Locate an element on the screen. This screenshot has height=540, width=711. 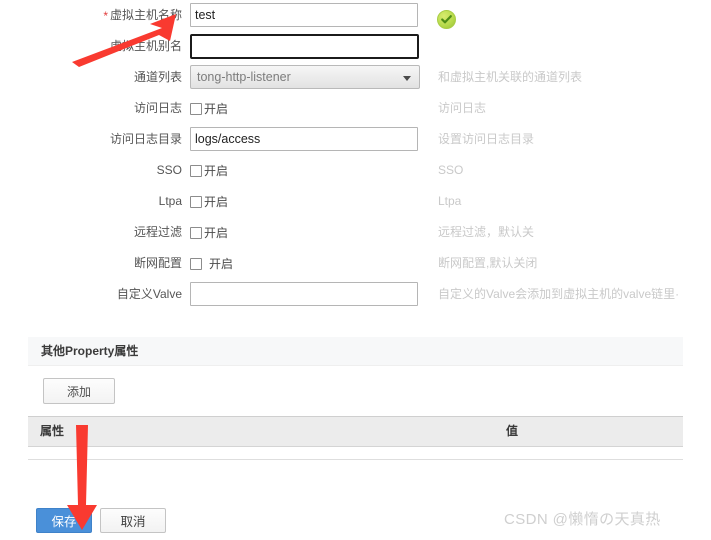
form-row-listener-list: 通道列表 tong-http-listener 和虚拟主机关联的通道列表 is located at coordinates (355, 77).